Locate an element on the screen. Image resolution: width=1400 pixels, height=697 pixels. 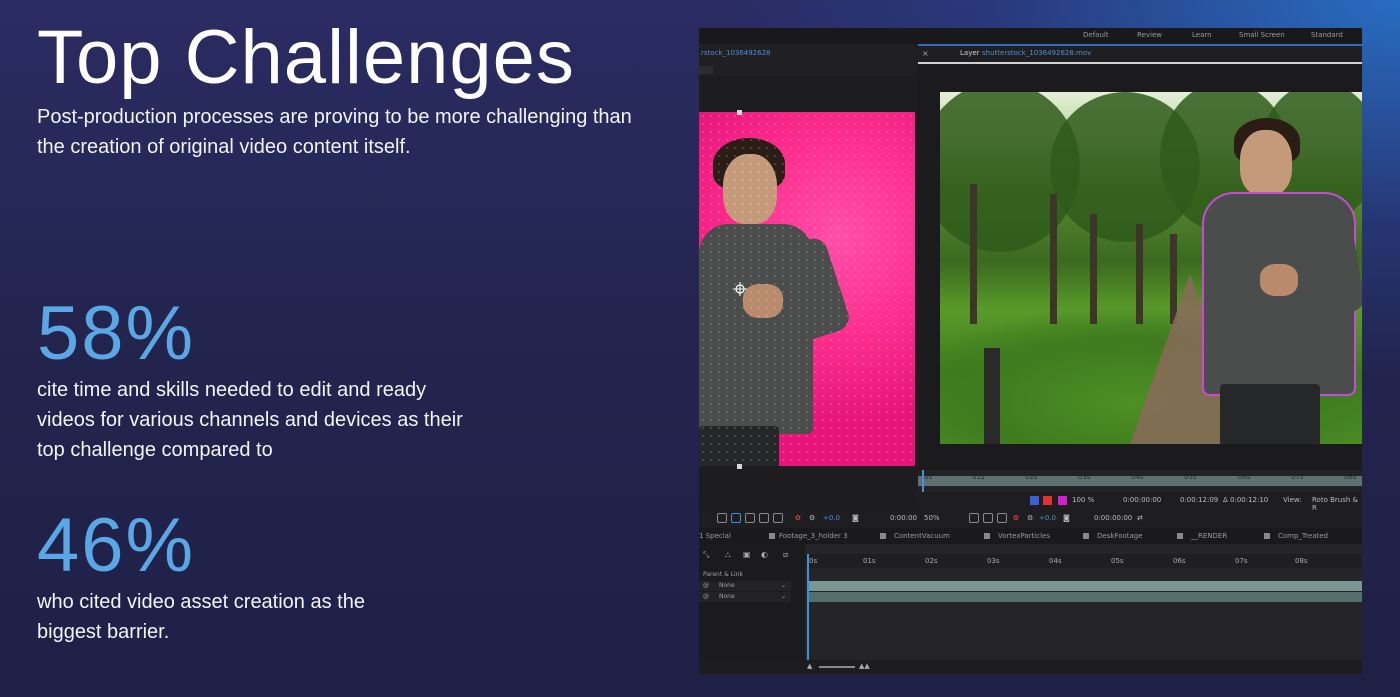
channel-swatch-red is located at coordinates (1047, 500).